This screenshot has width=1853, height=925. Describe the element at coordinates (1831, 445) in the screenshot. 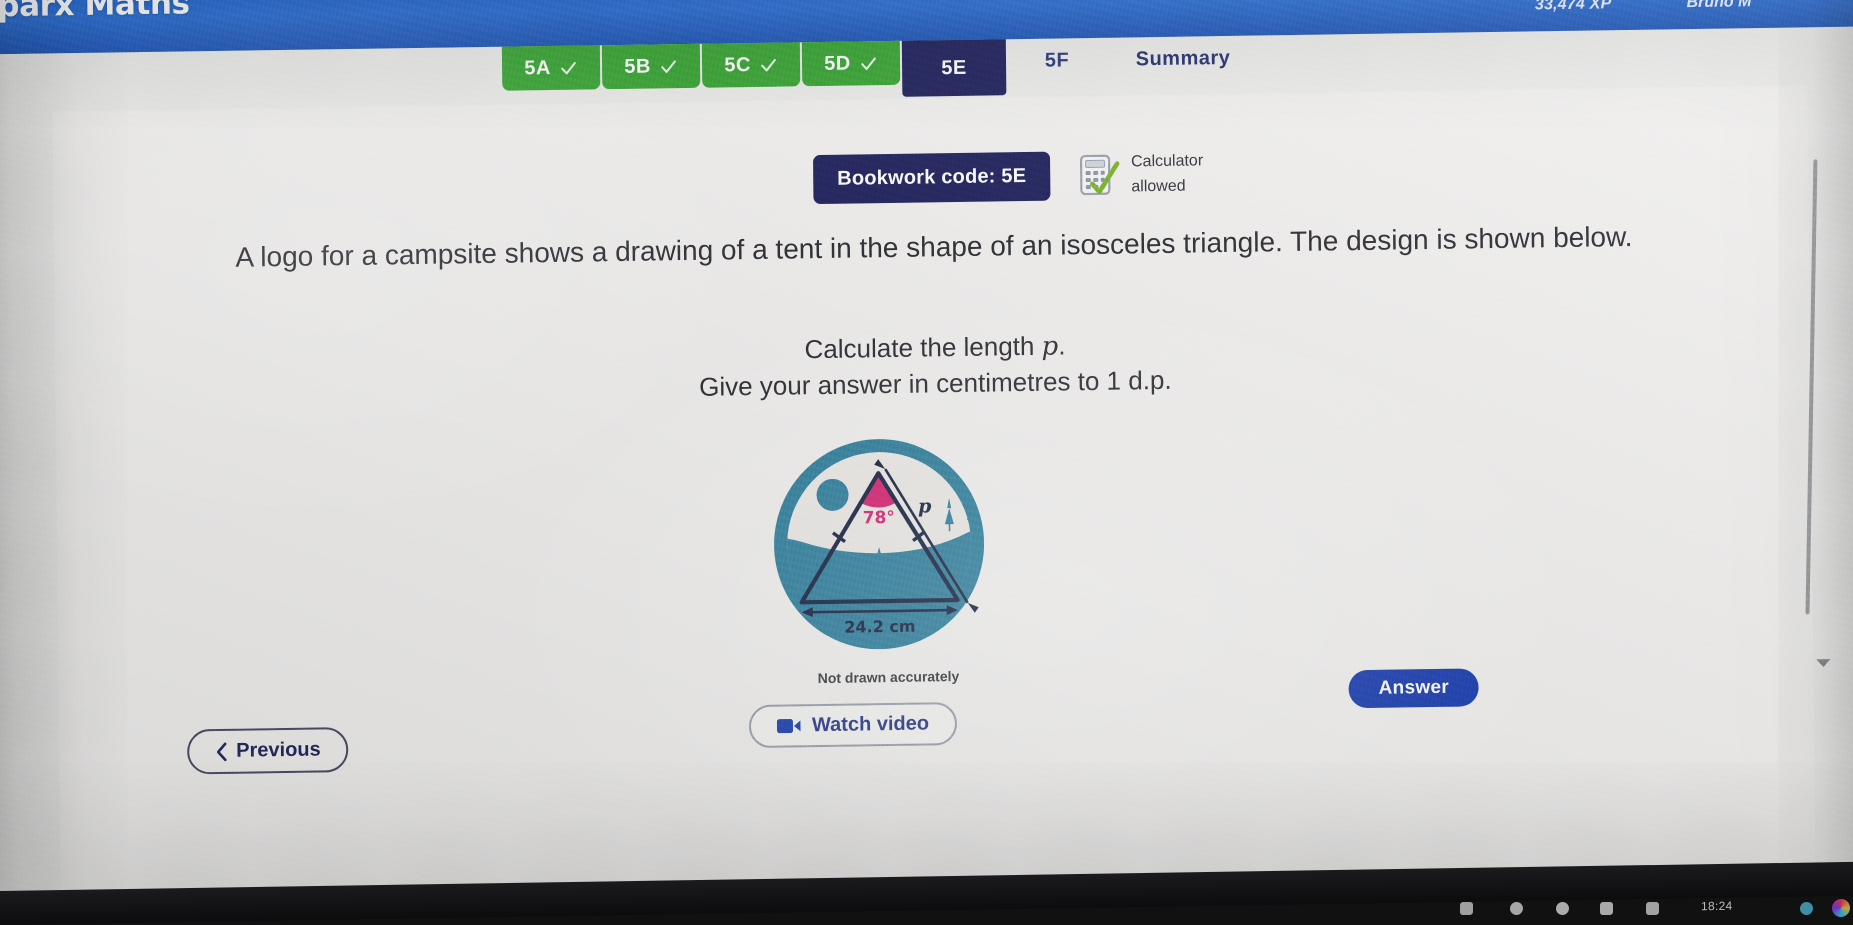

I see `right-edge-shadow` at that location.